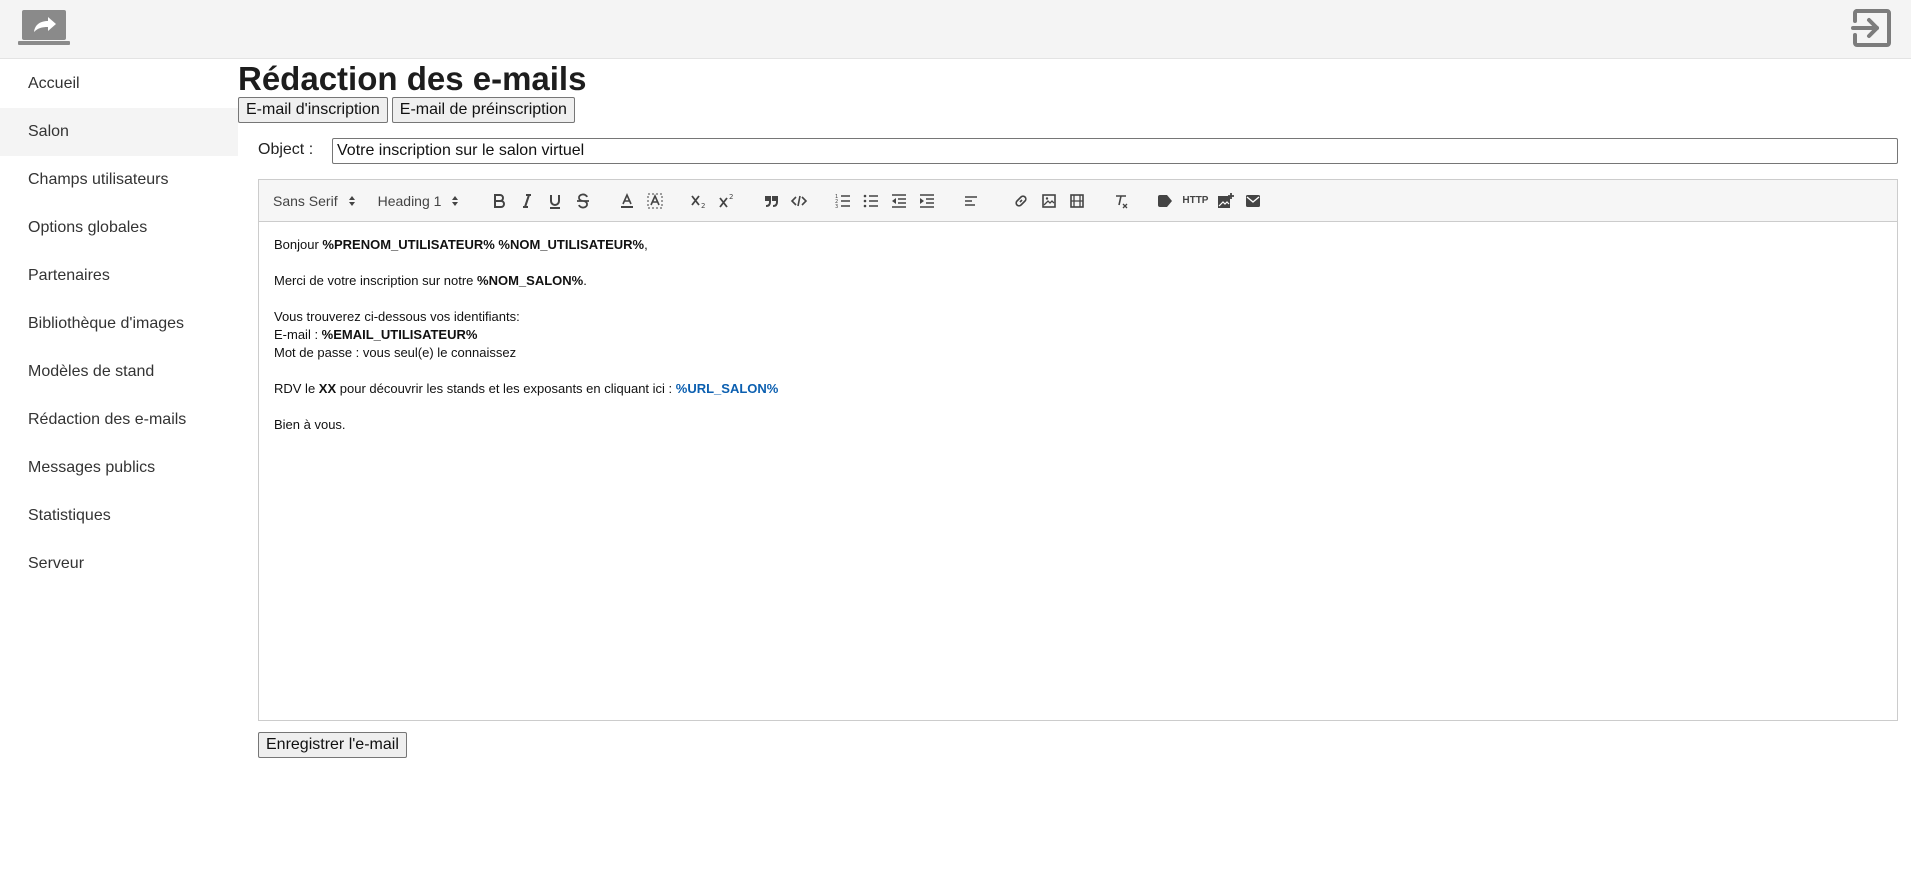  What do you see at coordinates (927, 201) in the screenshot?
I see `indent-icon` at bounding box center [927, 201].